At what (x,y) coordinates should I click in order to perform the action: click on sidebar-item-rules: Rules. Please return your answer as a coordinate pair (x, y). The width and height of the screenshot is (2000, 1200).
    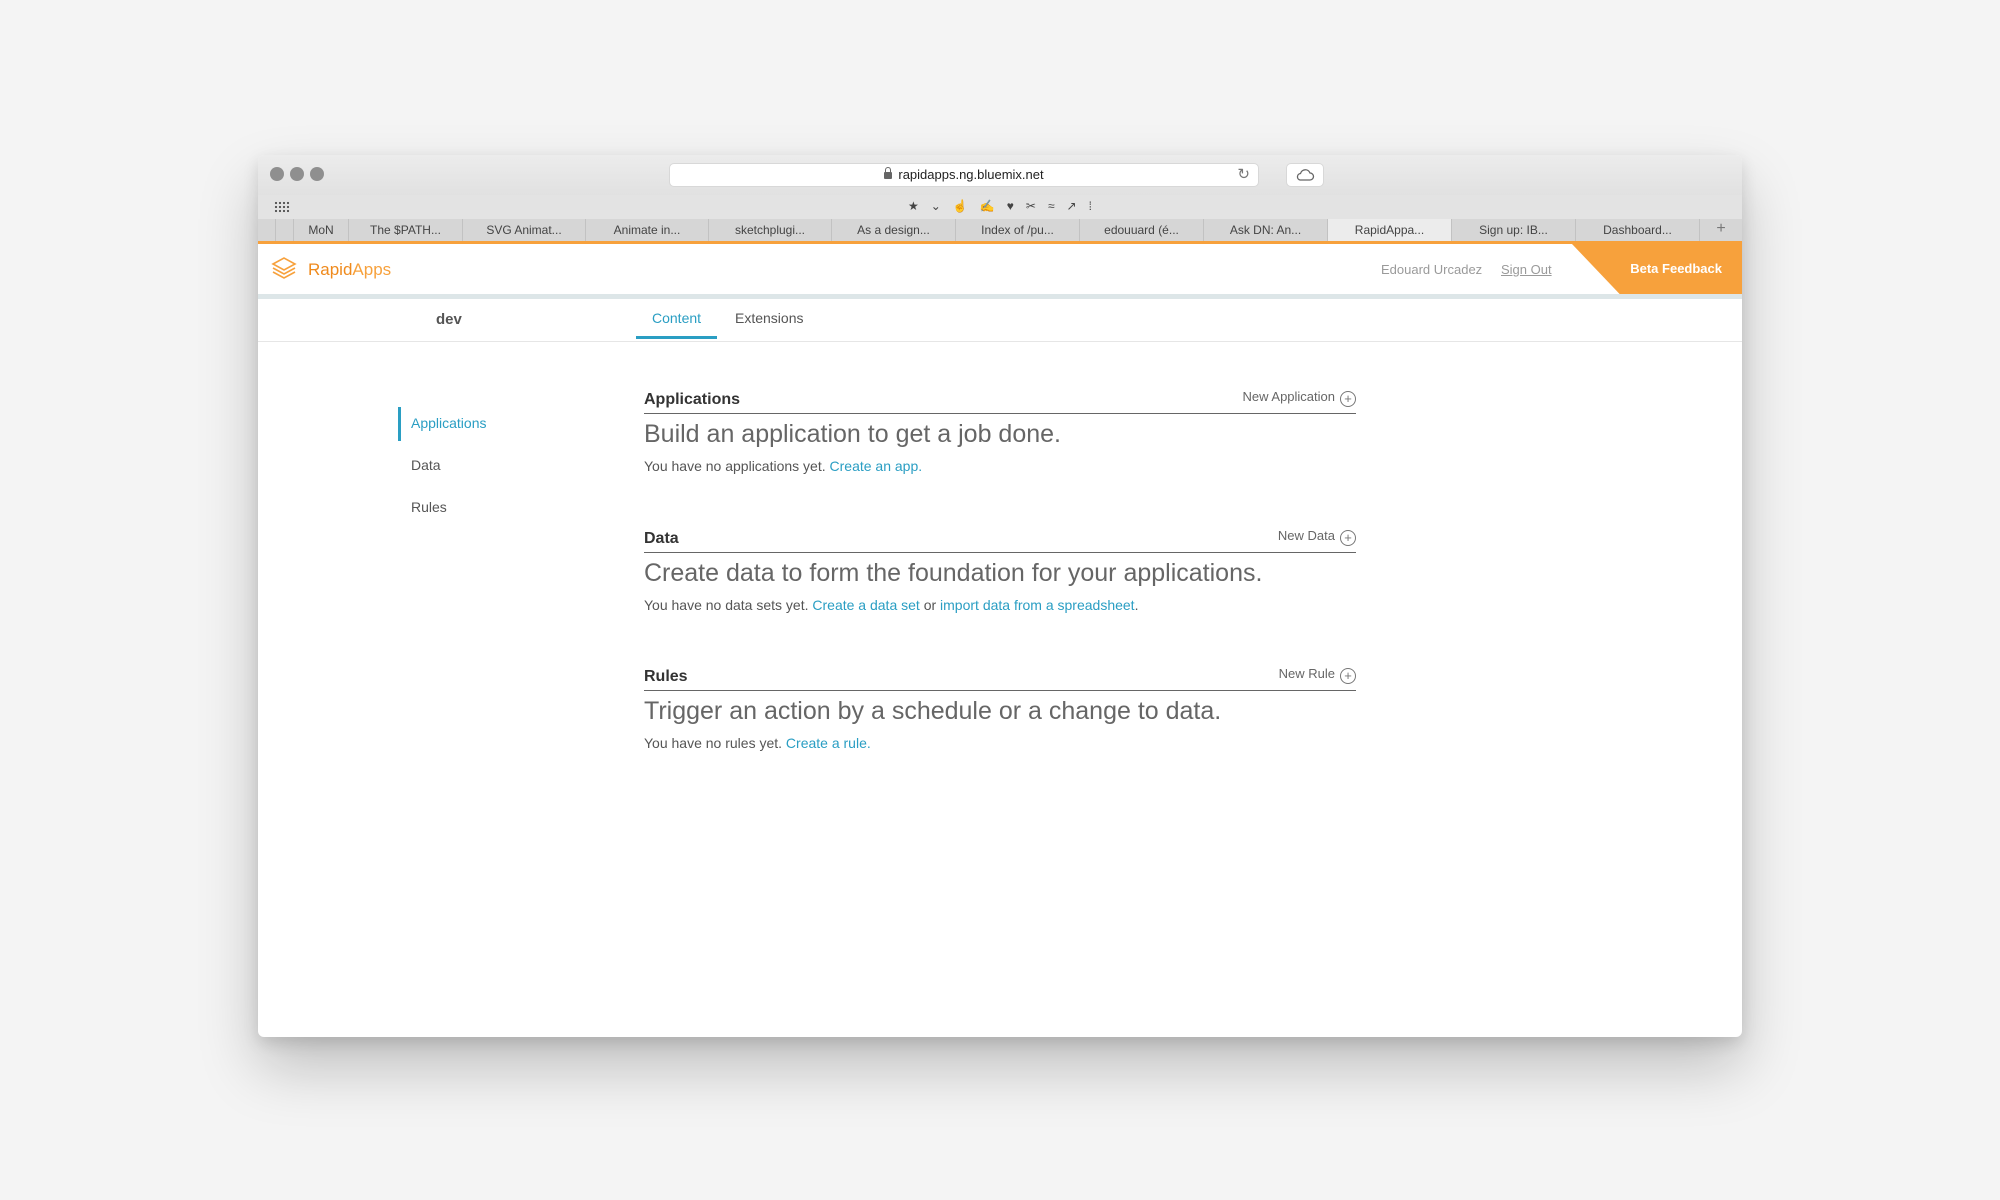
    Looking at the image, I should click on (442, 512).